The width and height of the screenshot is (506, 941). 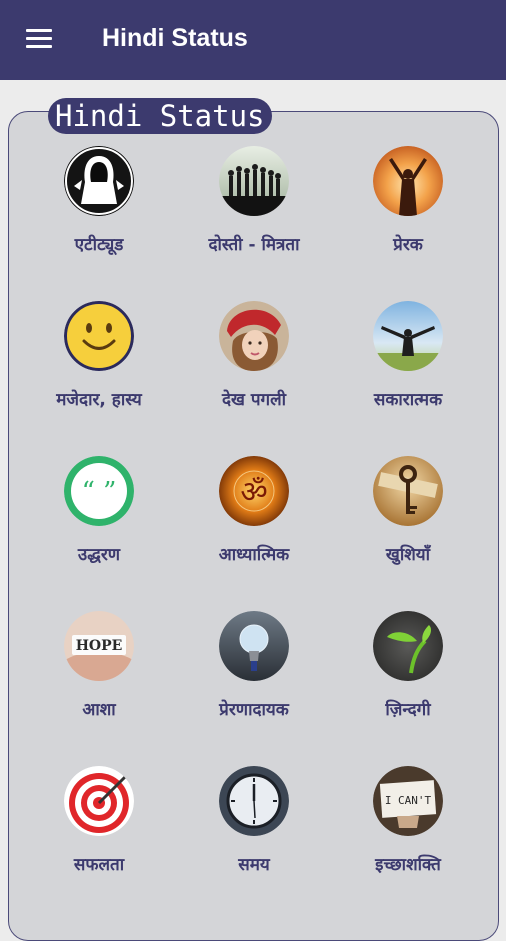 What do you see at coordinates (408, 710) in the screenshot?
I see `category-label: ज़िन्दगी` at bounding box center [408, 710].